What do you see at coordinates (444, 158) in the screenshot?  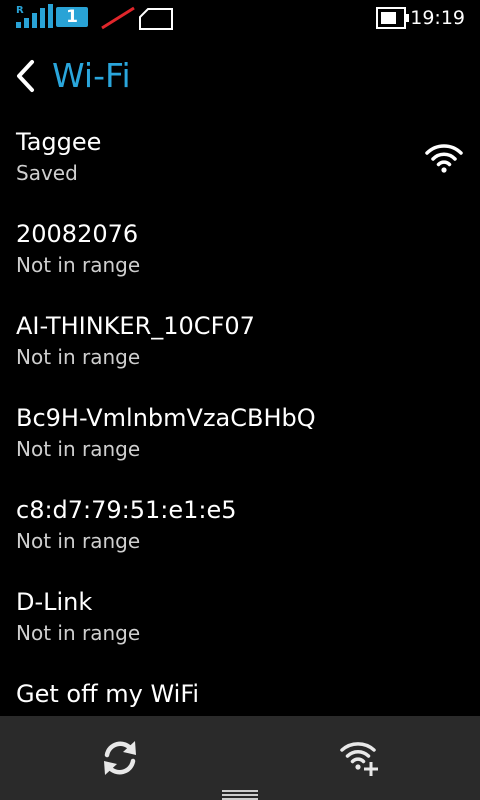 I see `wifi-signal-icon` at bounding box center [444, 158].